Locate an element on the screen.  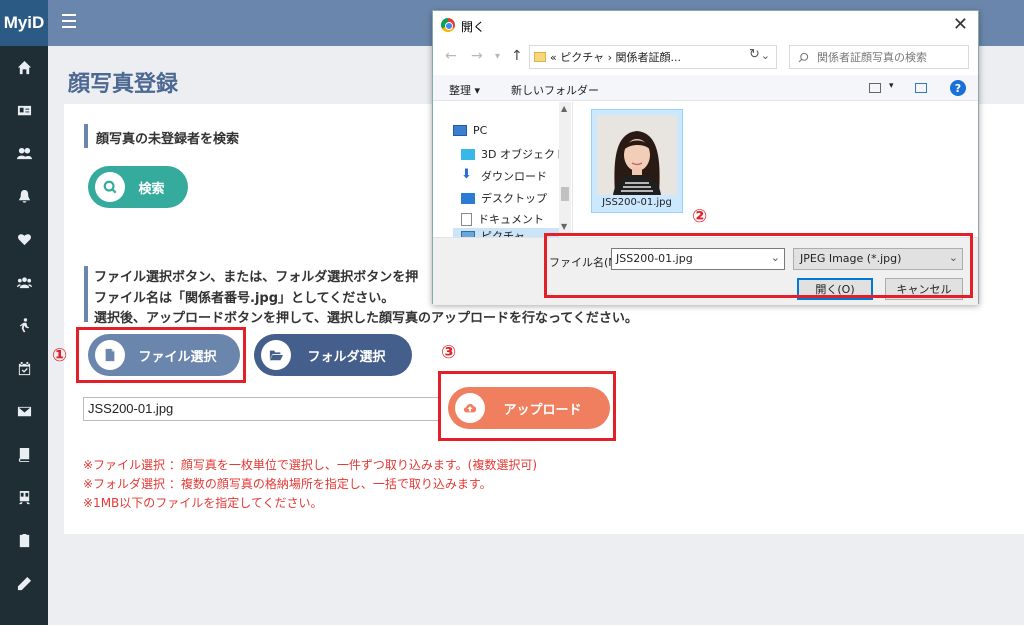
scroll-up-icon: ▲ is located at coordinates (564, 108).